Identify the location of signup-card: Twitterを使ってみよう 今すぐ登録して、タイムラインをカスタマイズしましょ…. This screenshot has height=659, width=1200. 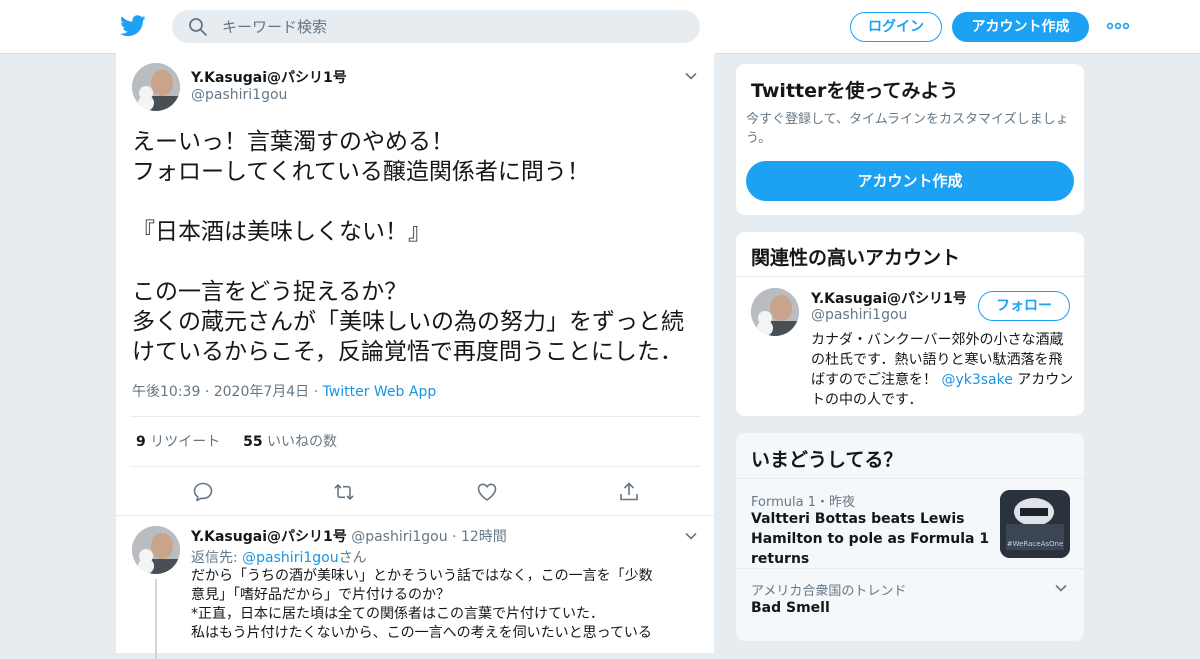
(910, 139).